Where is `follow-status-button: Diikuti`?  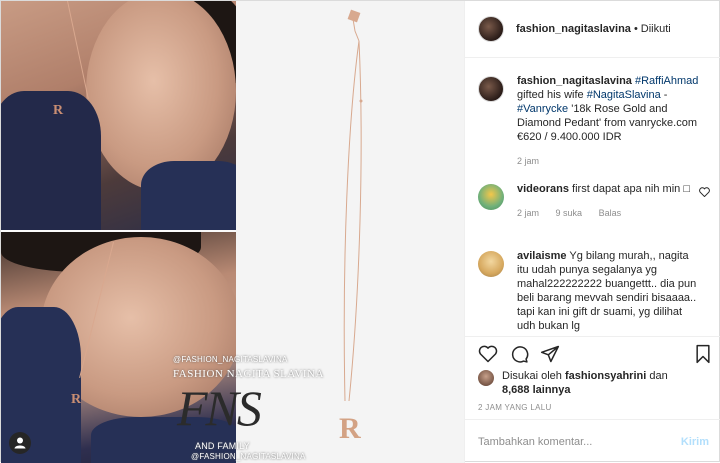 follow-status-button: Diikuti is located at coordinates (656, 29).